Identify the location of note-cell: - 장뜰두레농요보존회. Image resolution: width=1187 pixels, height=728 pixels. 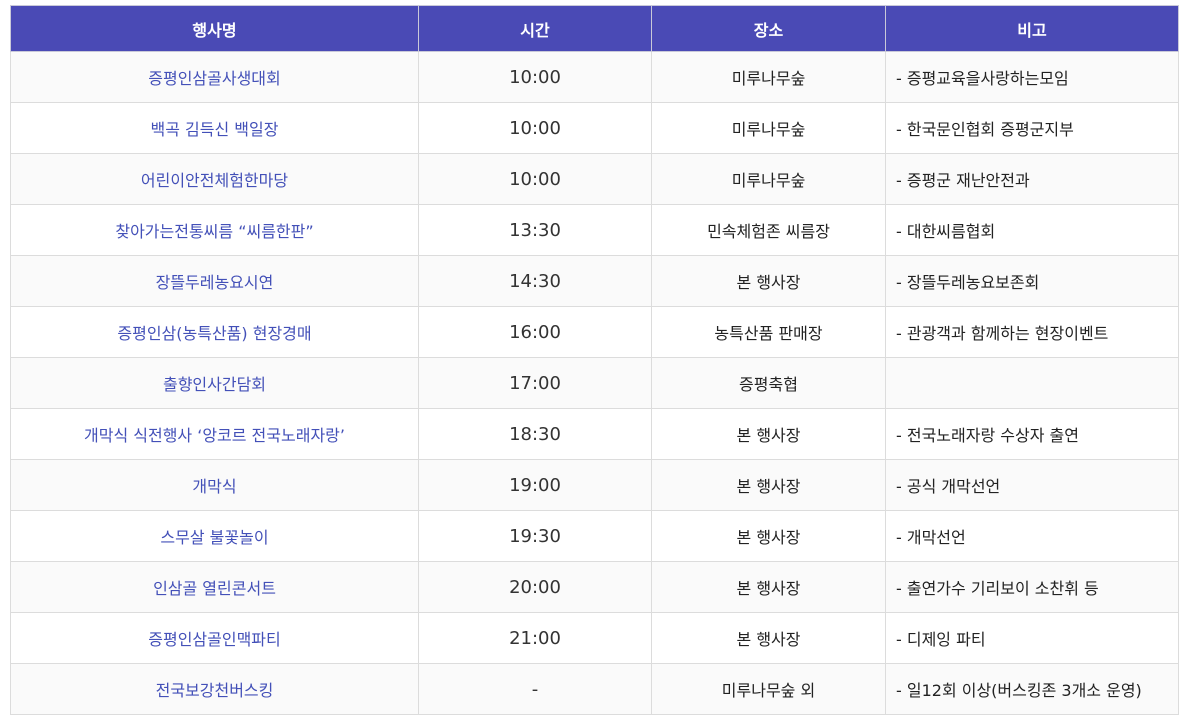
(1032, 281).